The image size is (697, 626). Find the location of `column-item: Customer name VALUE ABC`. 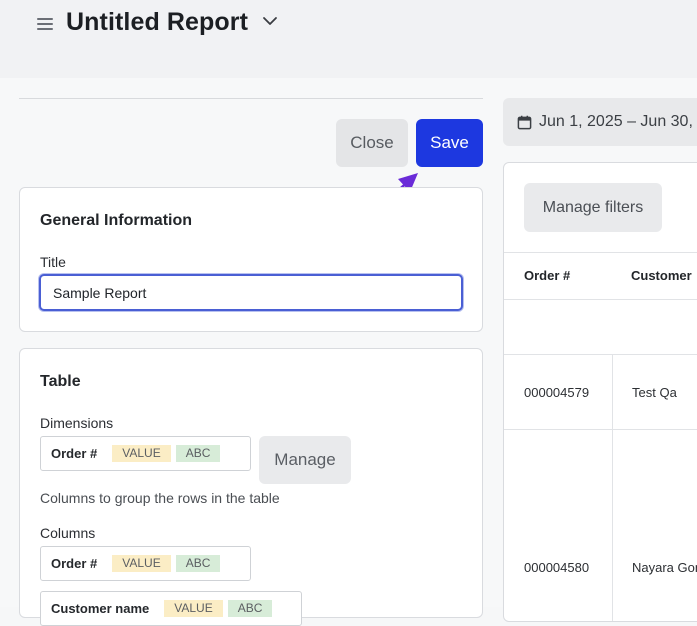

column-item: Customer name VALUE ABC is located at coordinates (171, 608).